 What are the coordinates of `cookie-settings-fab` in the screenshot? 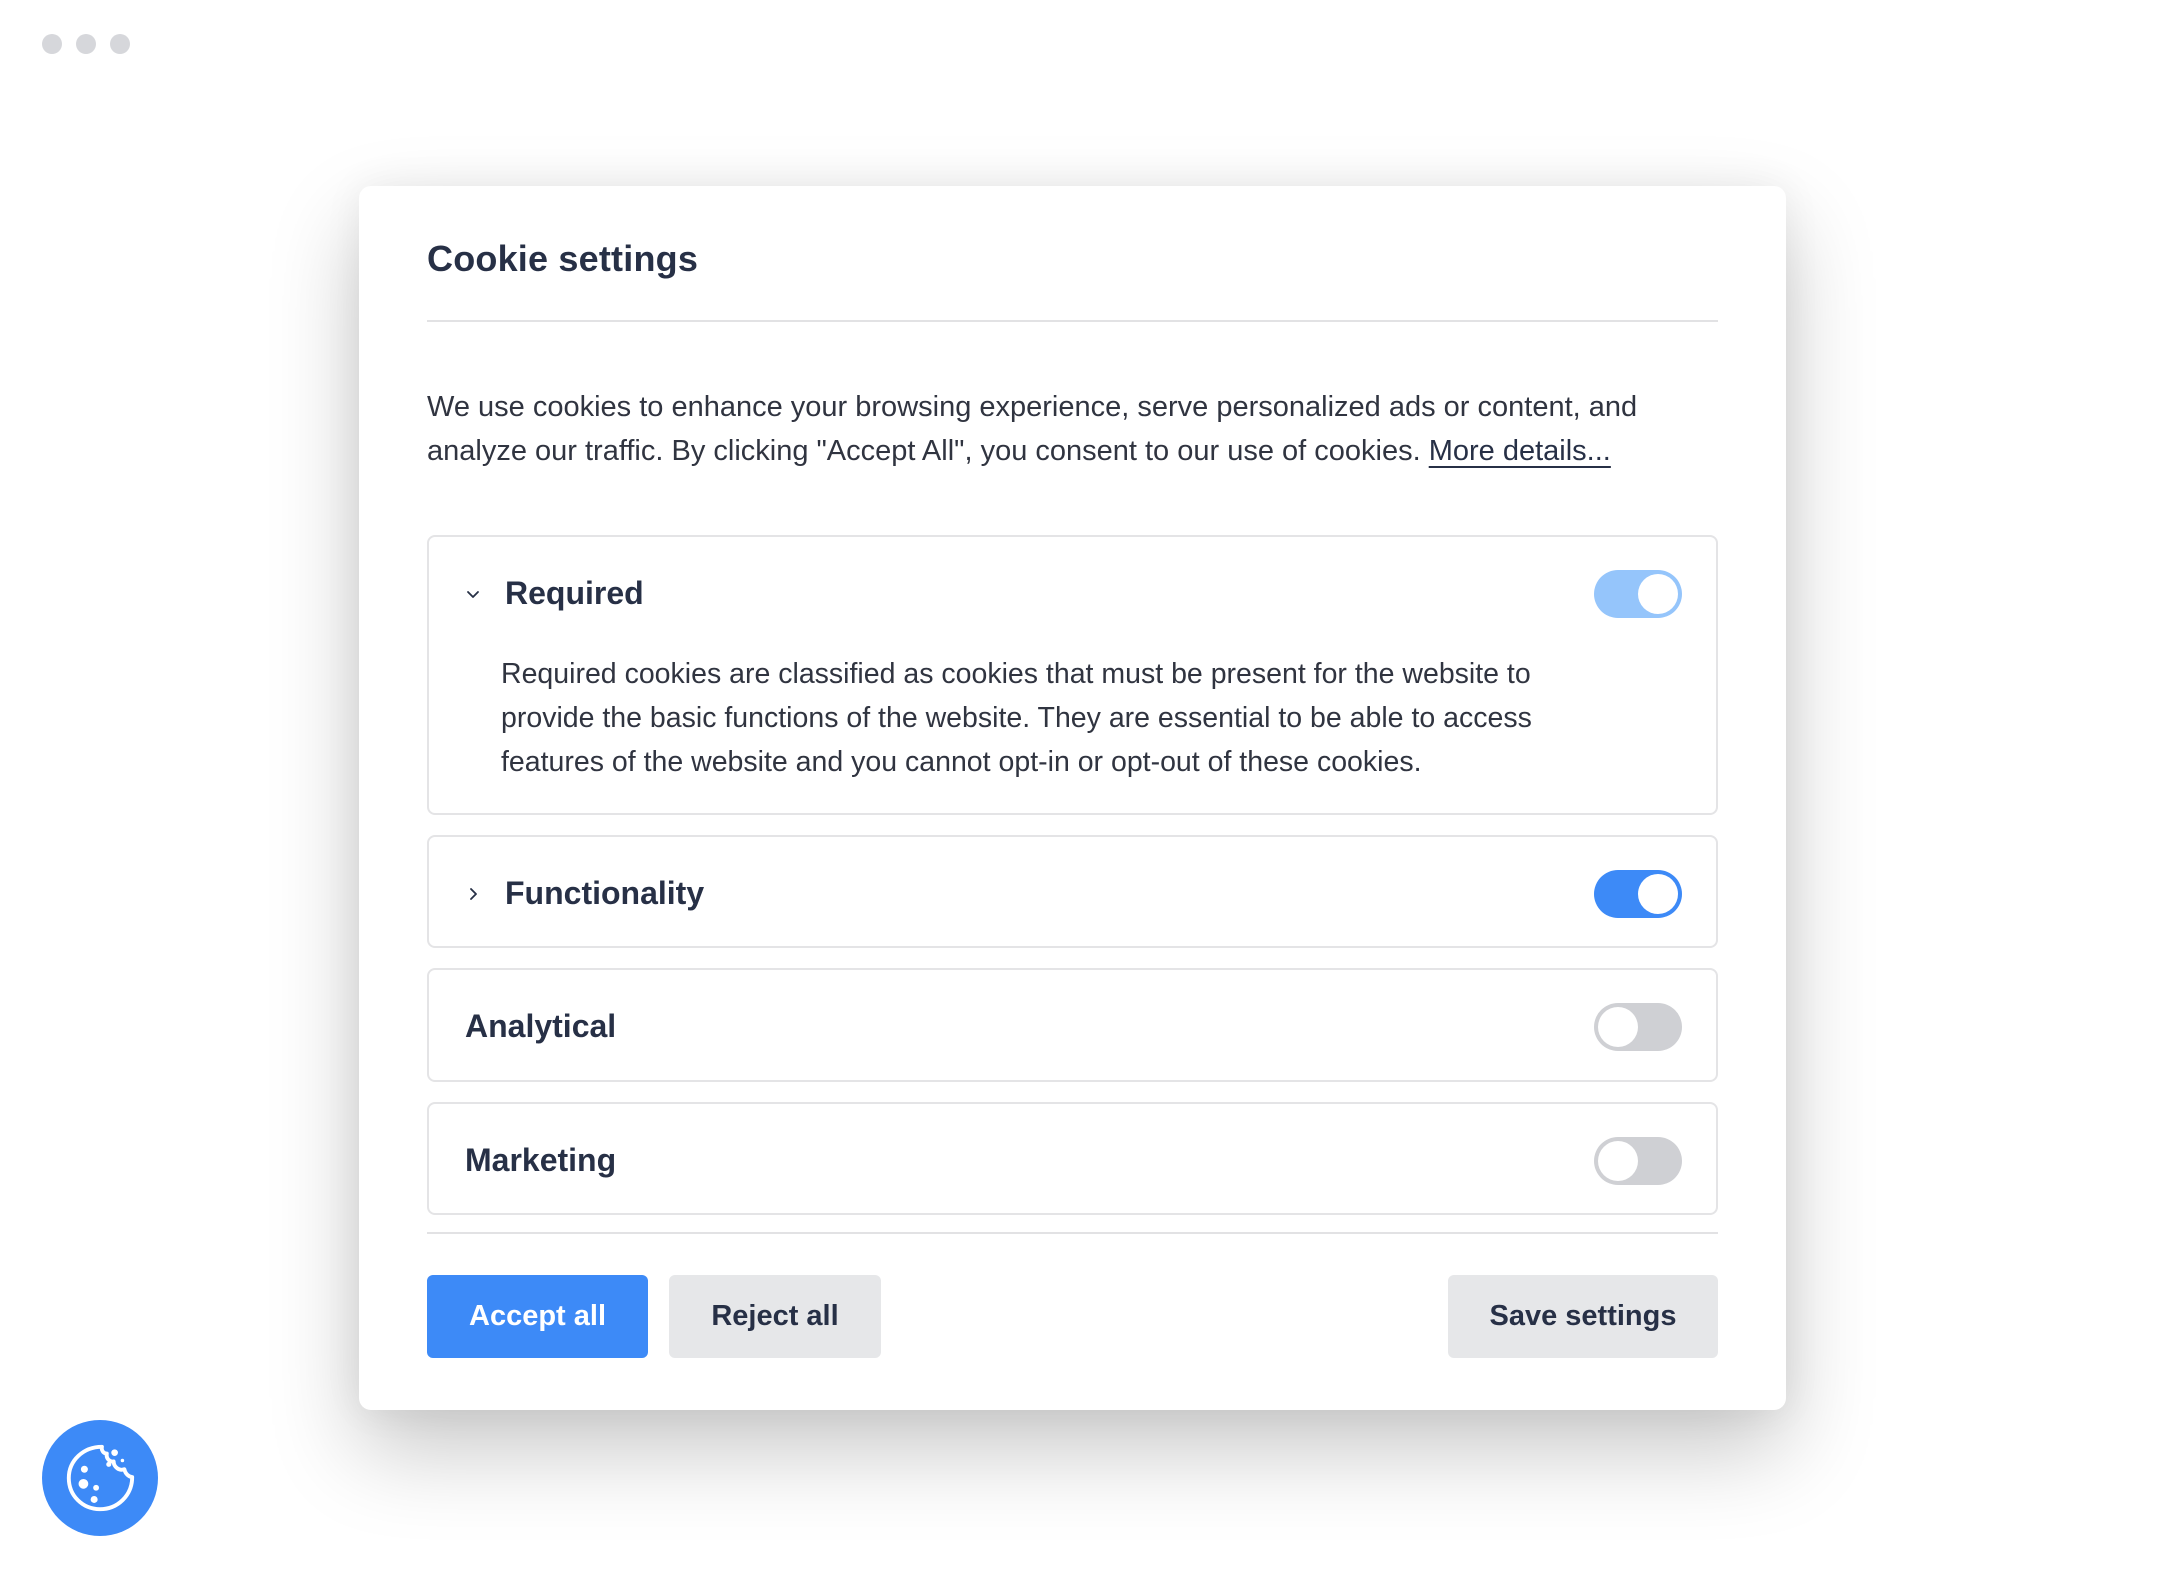 It's located at (100, 1478).